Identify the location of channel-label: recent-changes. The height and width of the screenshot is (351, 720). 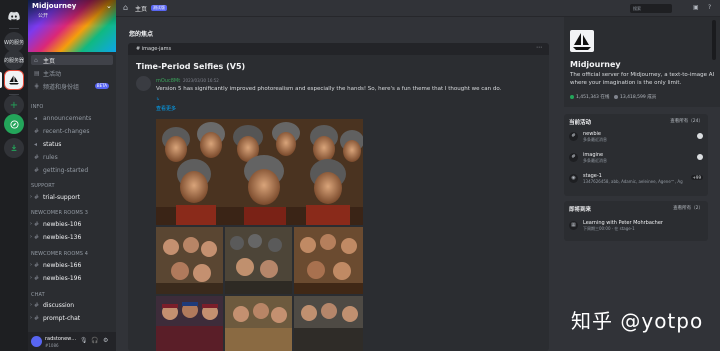
(66, 131).